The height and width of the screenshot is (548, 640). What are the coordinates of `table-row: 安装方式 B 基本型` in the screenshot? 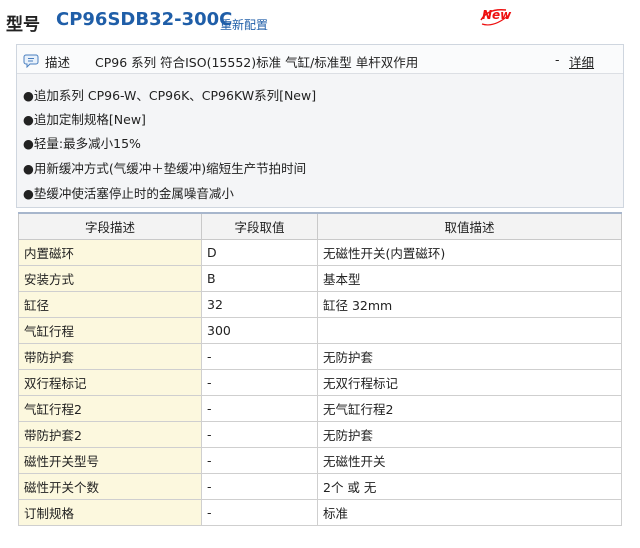 It's located at (320, 278).